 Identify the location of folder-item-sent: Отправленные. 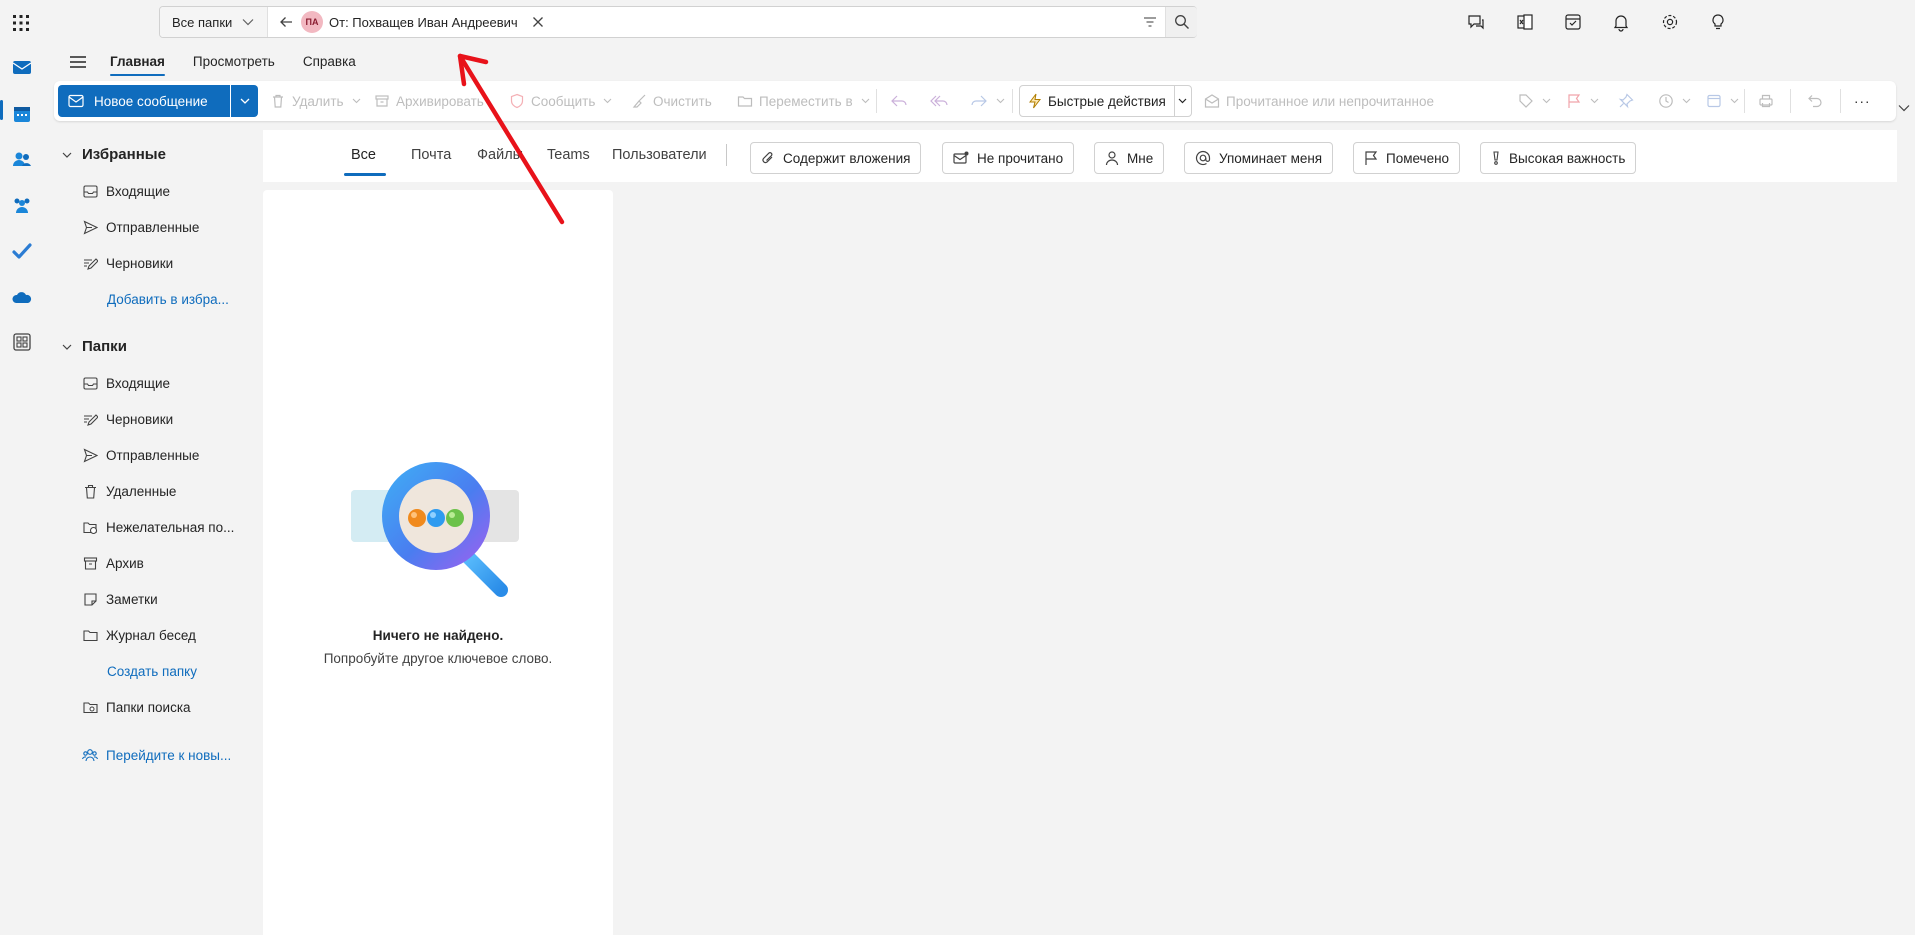
(140, 455).